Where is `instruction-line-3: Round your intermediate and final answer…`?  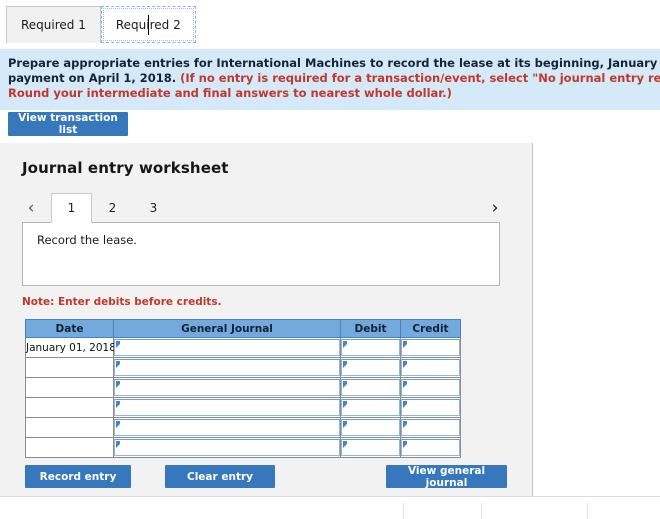
instruction-line-3: Round your intermediate and final answer… is located at coordinates (230, 93).